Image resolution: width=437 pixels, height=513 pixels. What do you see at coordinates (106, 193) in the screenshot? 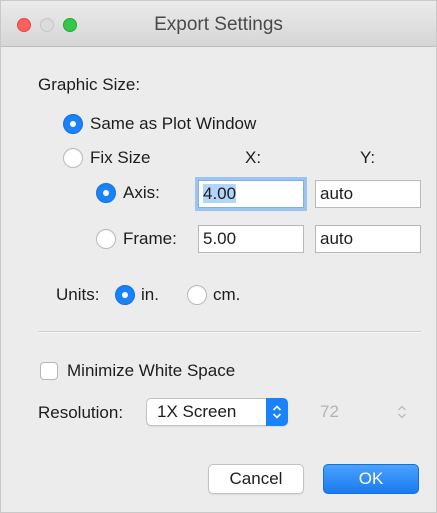
I see `axis-radio` at bounding box center [106, 193].